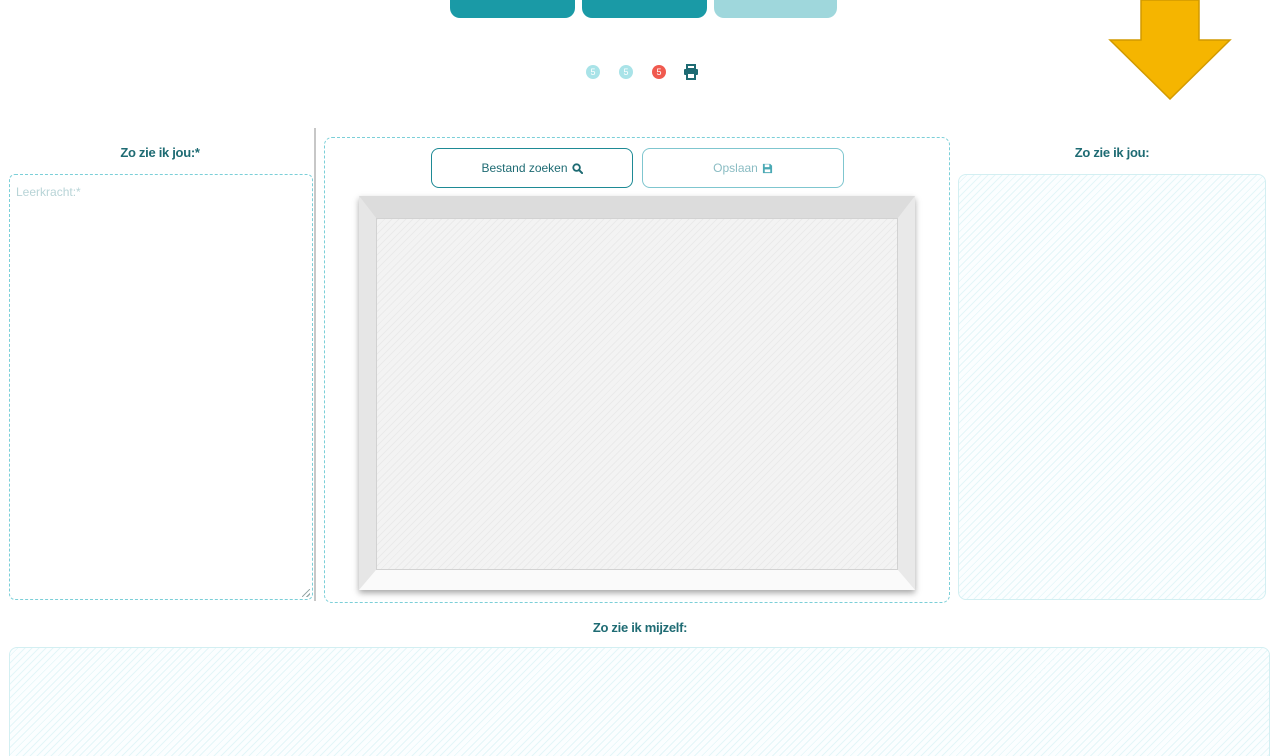 The image size is (1273, 756). Describe the element at coordinates (637, 580) in the screenshot. I see `frame-bottom-bevel` at that location.